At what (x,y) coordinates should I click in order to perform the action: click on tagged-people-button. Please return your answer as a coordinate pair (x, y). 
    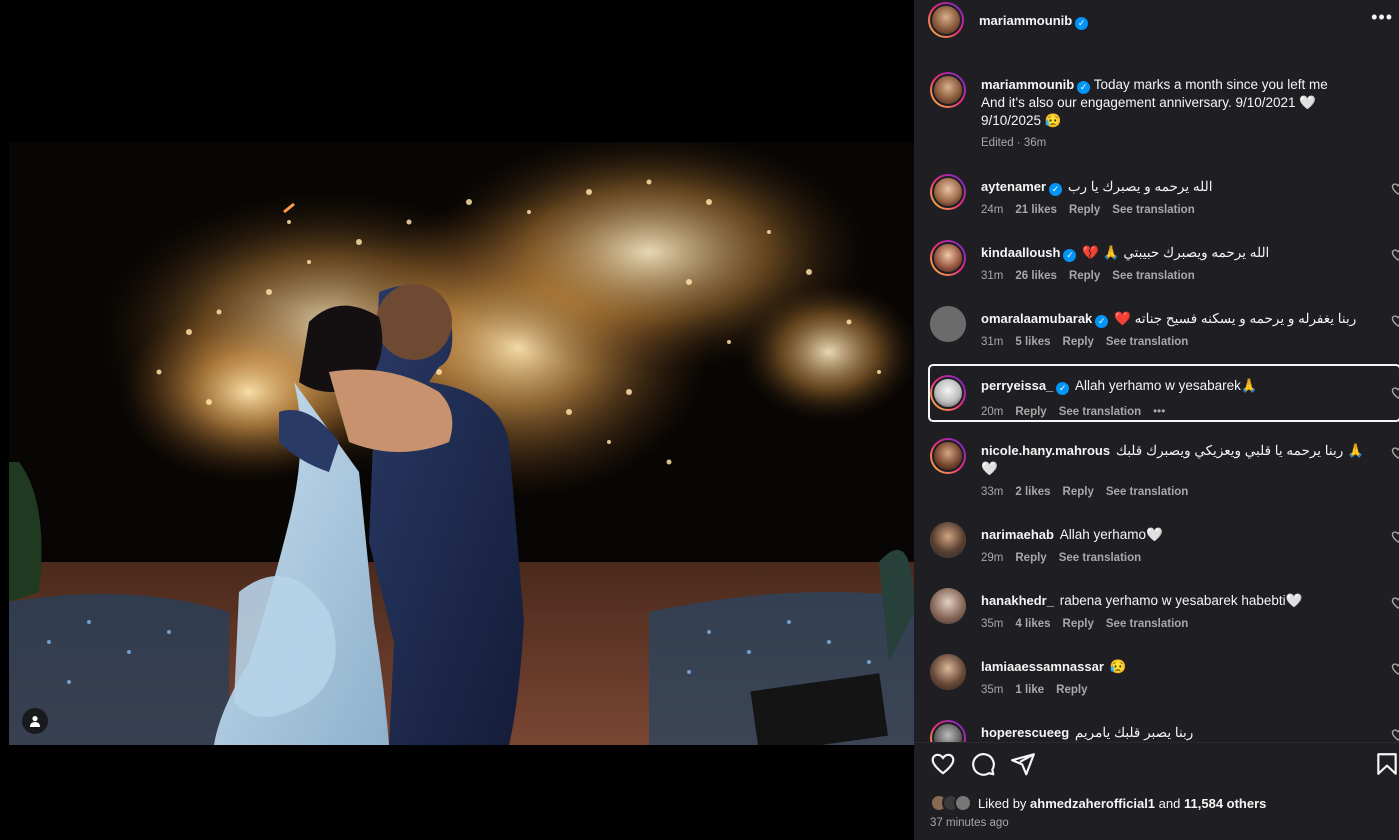
    Looking at the image, I should click on (35, 721).